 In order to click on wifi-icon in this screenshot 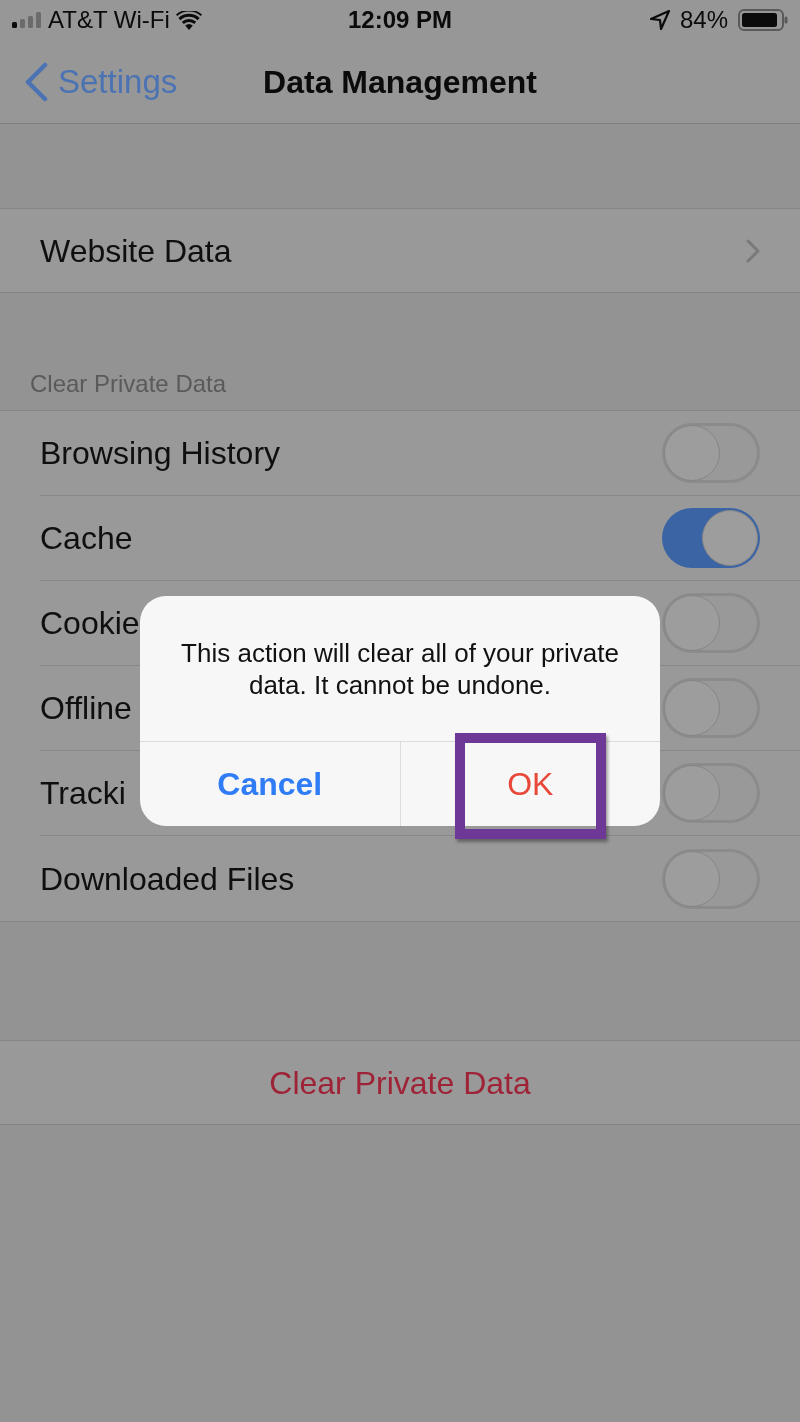, I will do `click(188, 20)`.